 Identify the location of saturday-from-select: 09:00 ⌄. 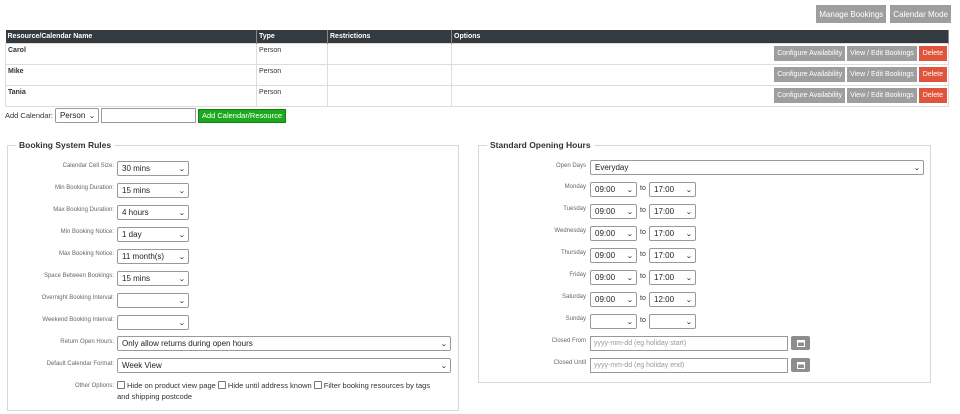
(613, 299).